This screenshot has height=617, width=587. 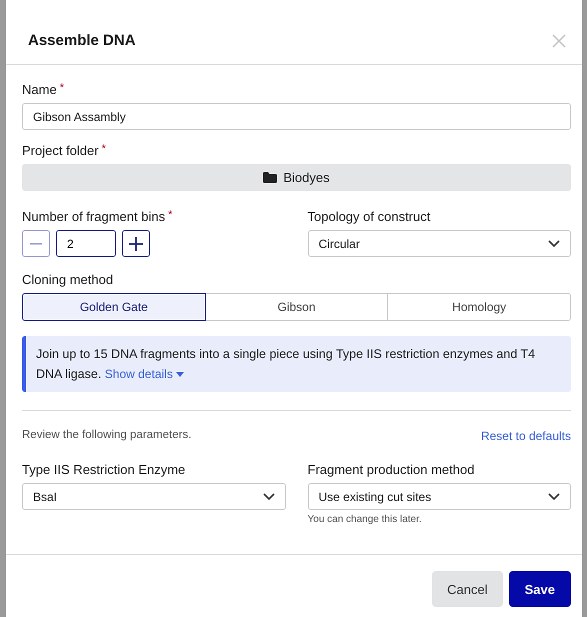 I want to click on save-button: Save, so click(x=539, y=589).